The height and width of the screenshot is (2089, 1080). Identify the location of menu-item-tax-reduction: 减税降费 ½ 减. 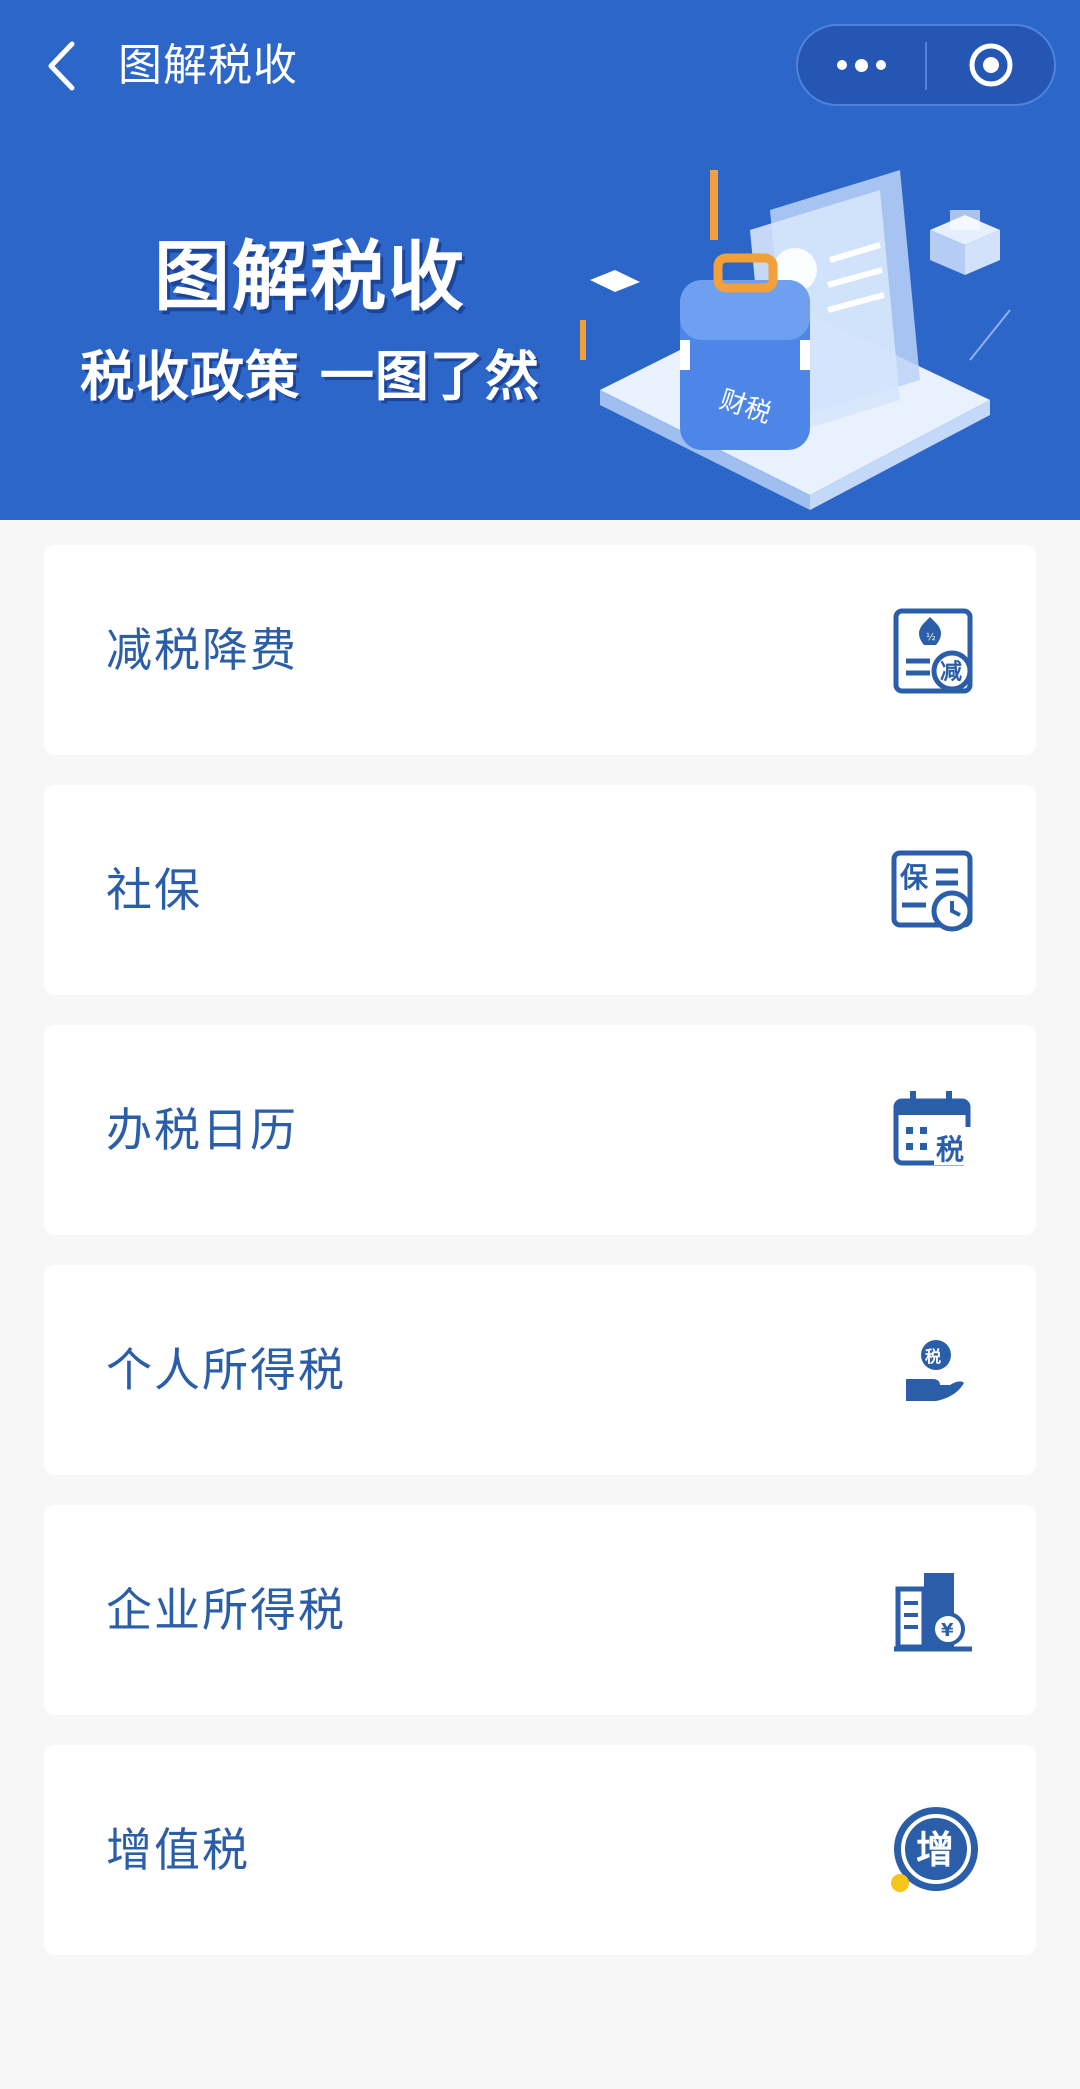
(540, 650).